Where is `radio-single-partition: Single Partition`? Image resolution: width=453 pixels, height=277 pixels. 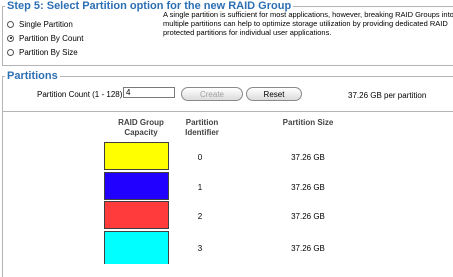 radio-single-partition: Single Partition is located at coordinates (40, 24).